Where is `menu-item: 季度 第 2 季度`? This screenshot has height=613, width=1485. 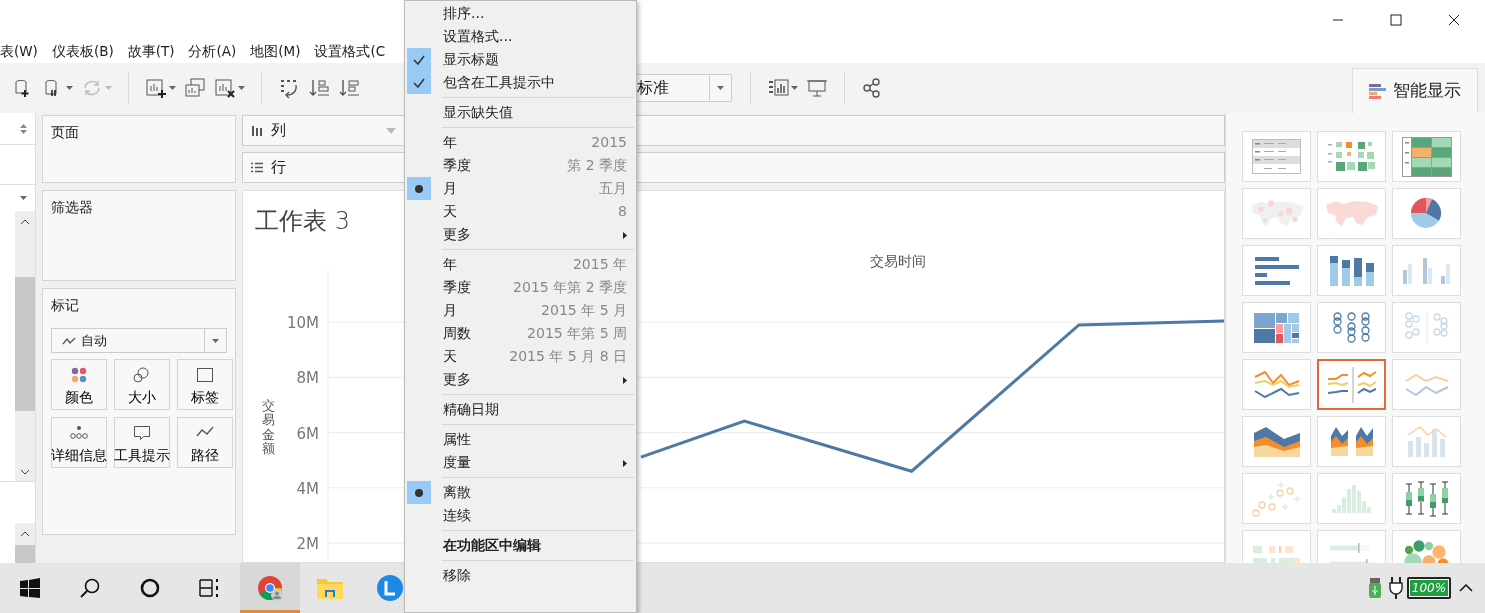
menu-item: 季度 第 2 季度 is located at coordinates (520, 165).